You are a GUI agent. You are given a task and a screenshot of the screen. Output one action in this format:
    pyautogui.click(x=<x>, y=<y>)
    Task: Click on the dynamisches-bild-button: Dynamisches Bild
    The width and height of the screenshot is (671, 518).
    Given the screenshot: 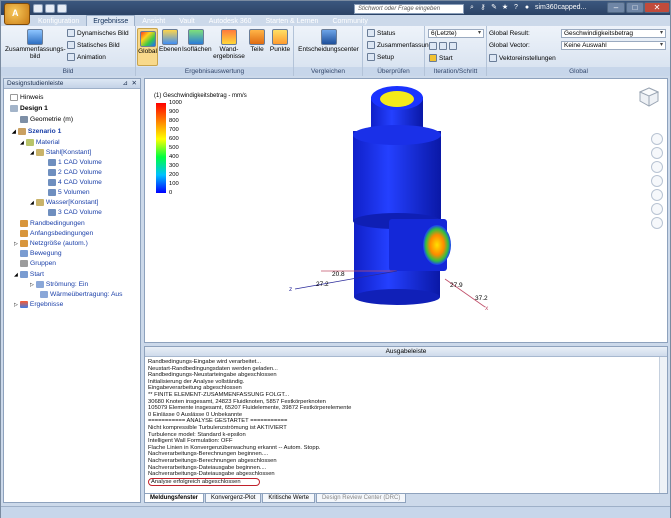 What is the action you would take?
    pyautogui.click(x=98, y=33)
    